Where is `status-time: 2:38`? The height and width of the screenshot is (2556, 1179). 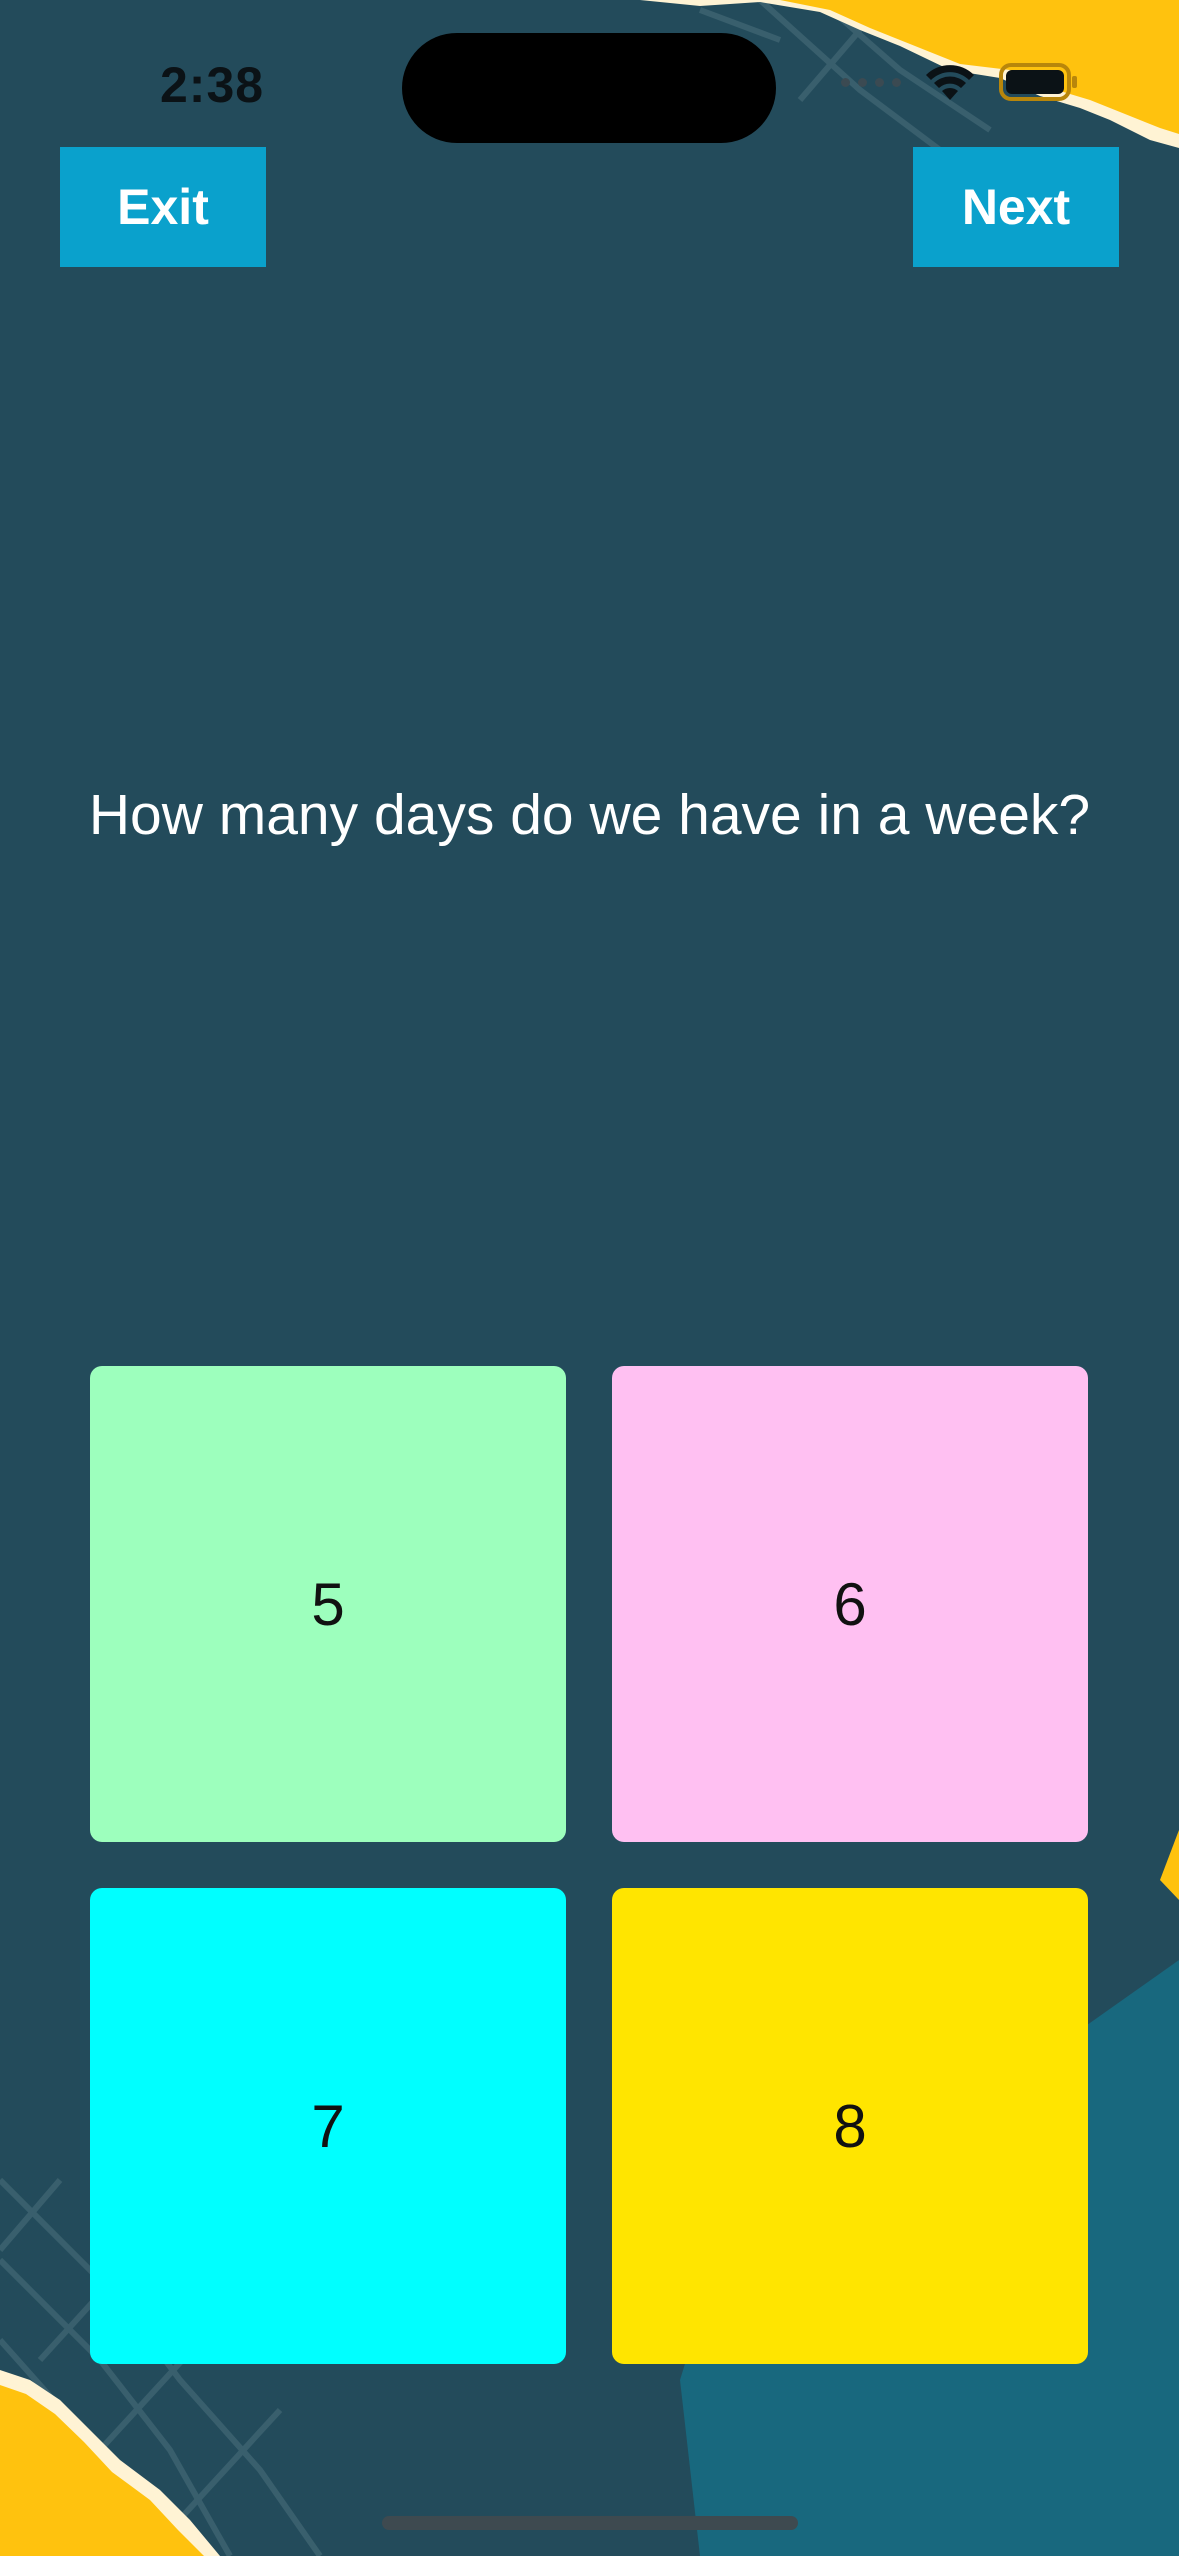 status-time: 2:38 is located at coordinates (212, 85).